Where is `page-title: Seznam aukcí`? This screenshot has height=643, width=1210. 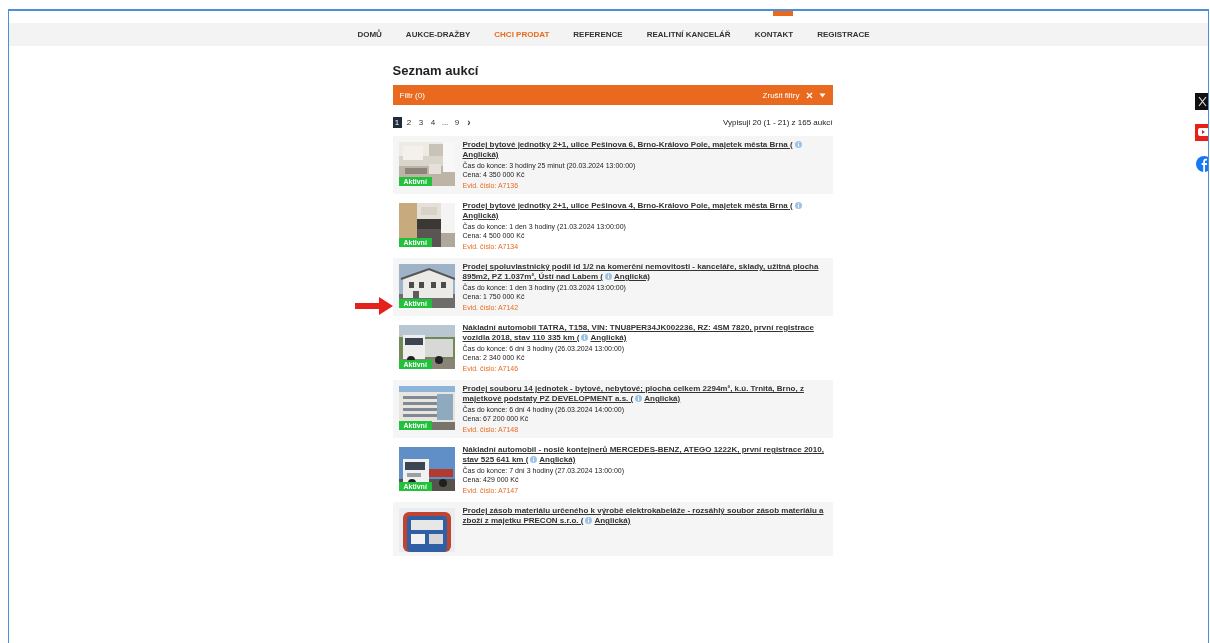 page-title: Seznam aukcí is located at coordinates (436, 71).